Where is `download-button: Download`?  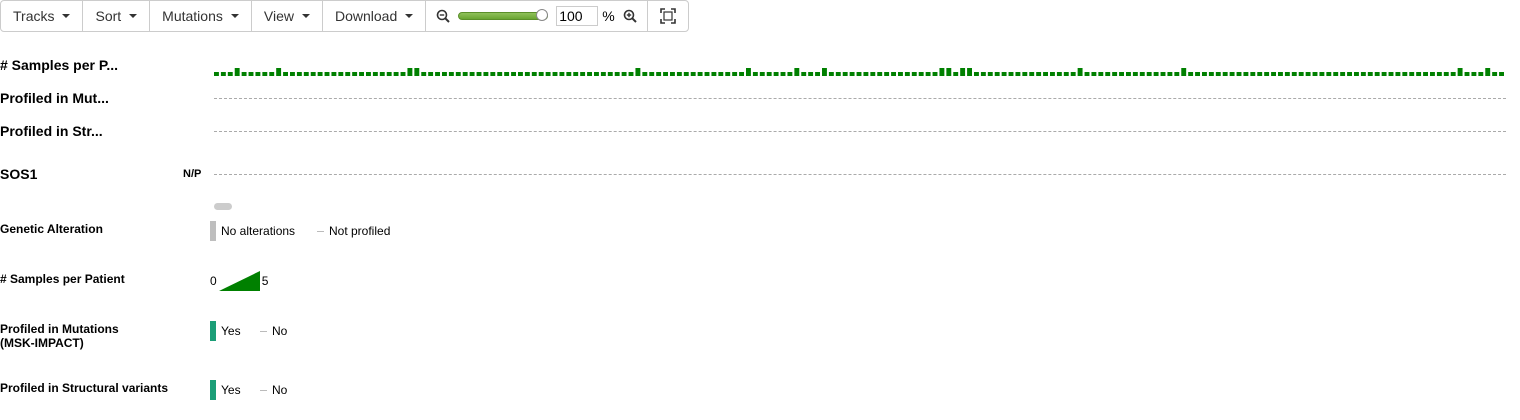 download-button: Download is located at coordinates (375, 16).